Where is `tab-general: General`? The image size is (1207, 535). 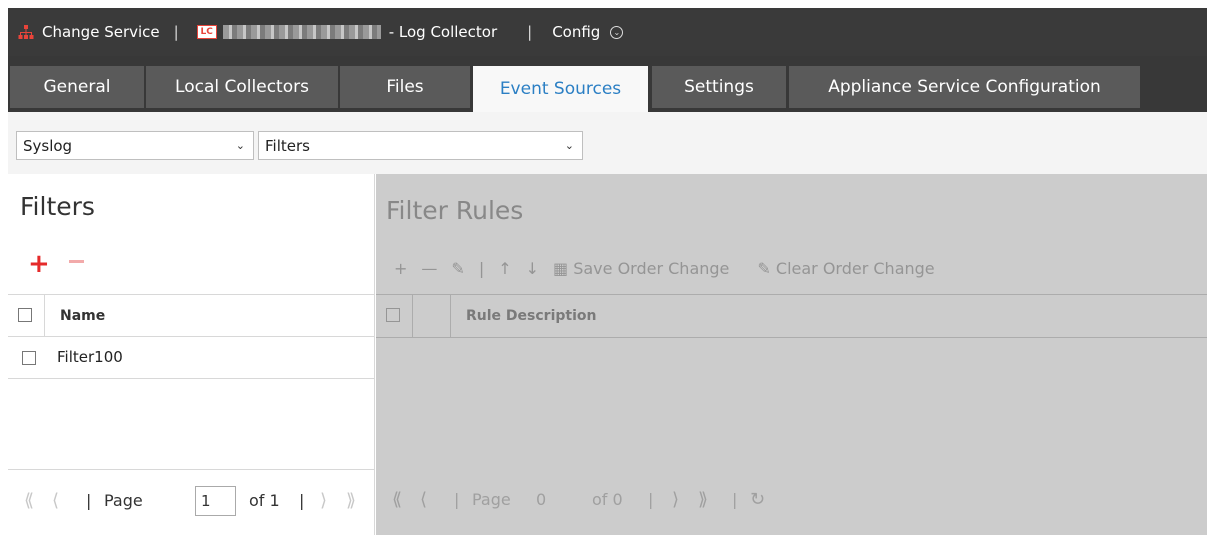 tab-general: General is located at coordinates (77, 87).